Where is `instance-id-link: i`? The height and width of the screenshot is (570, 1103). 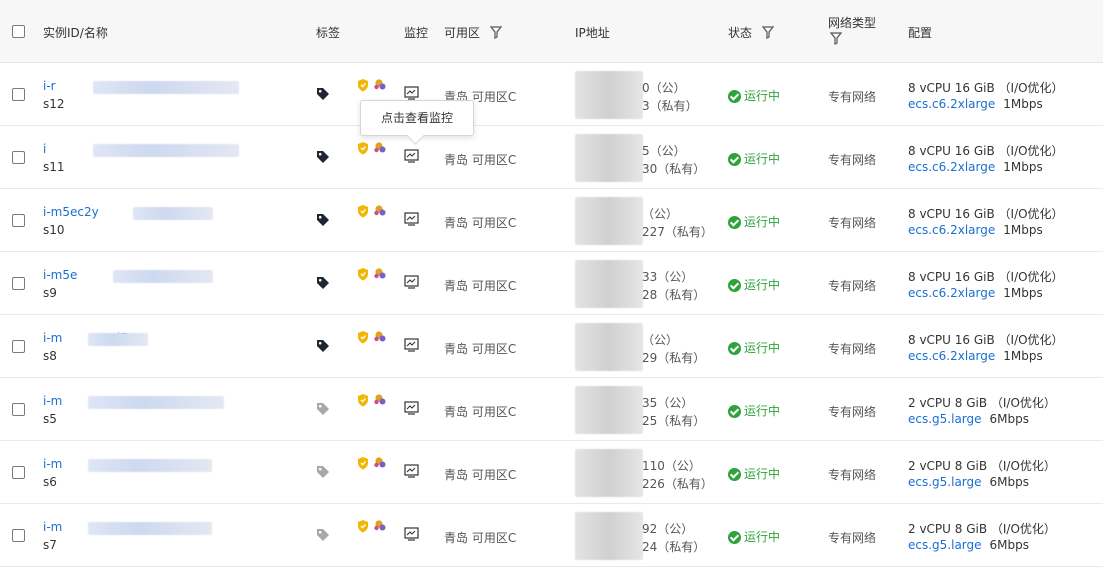 instance-id-link: i is located at coordinates (44, 149).